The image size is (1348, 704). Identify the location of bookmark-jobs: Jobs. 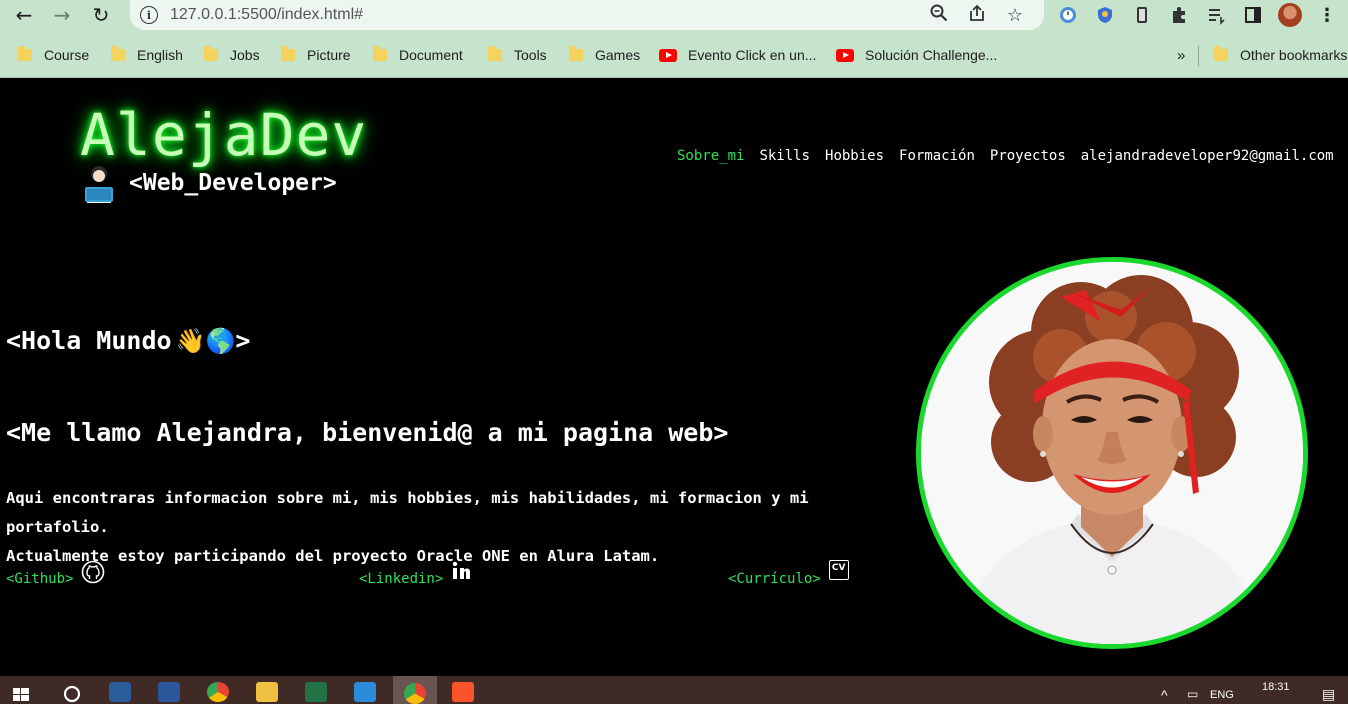
(232, 55).